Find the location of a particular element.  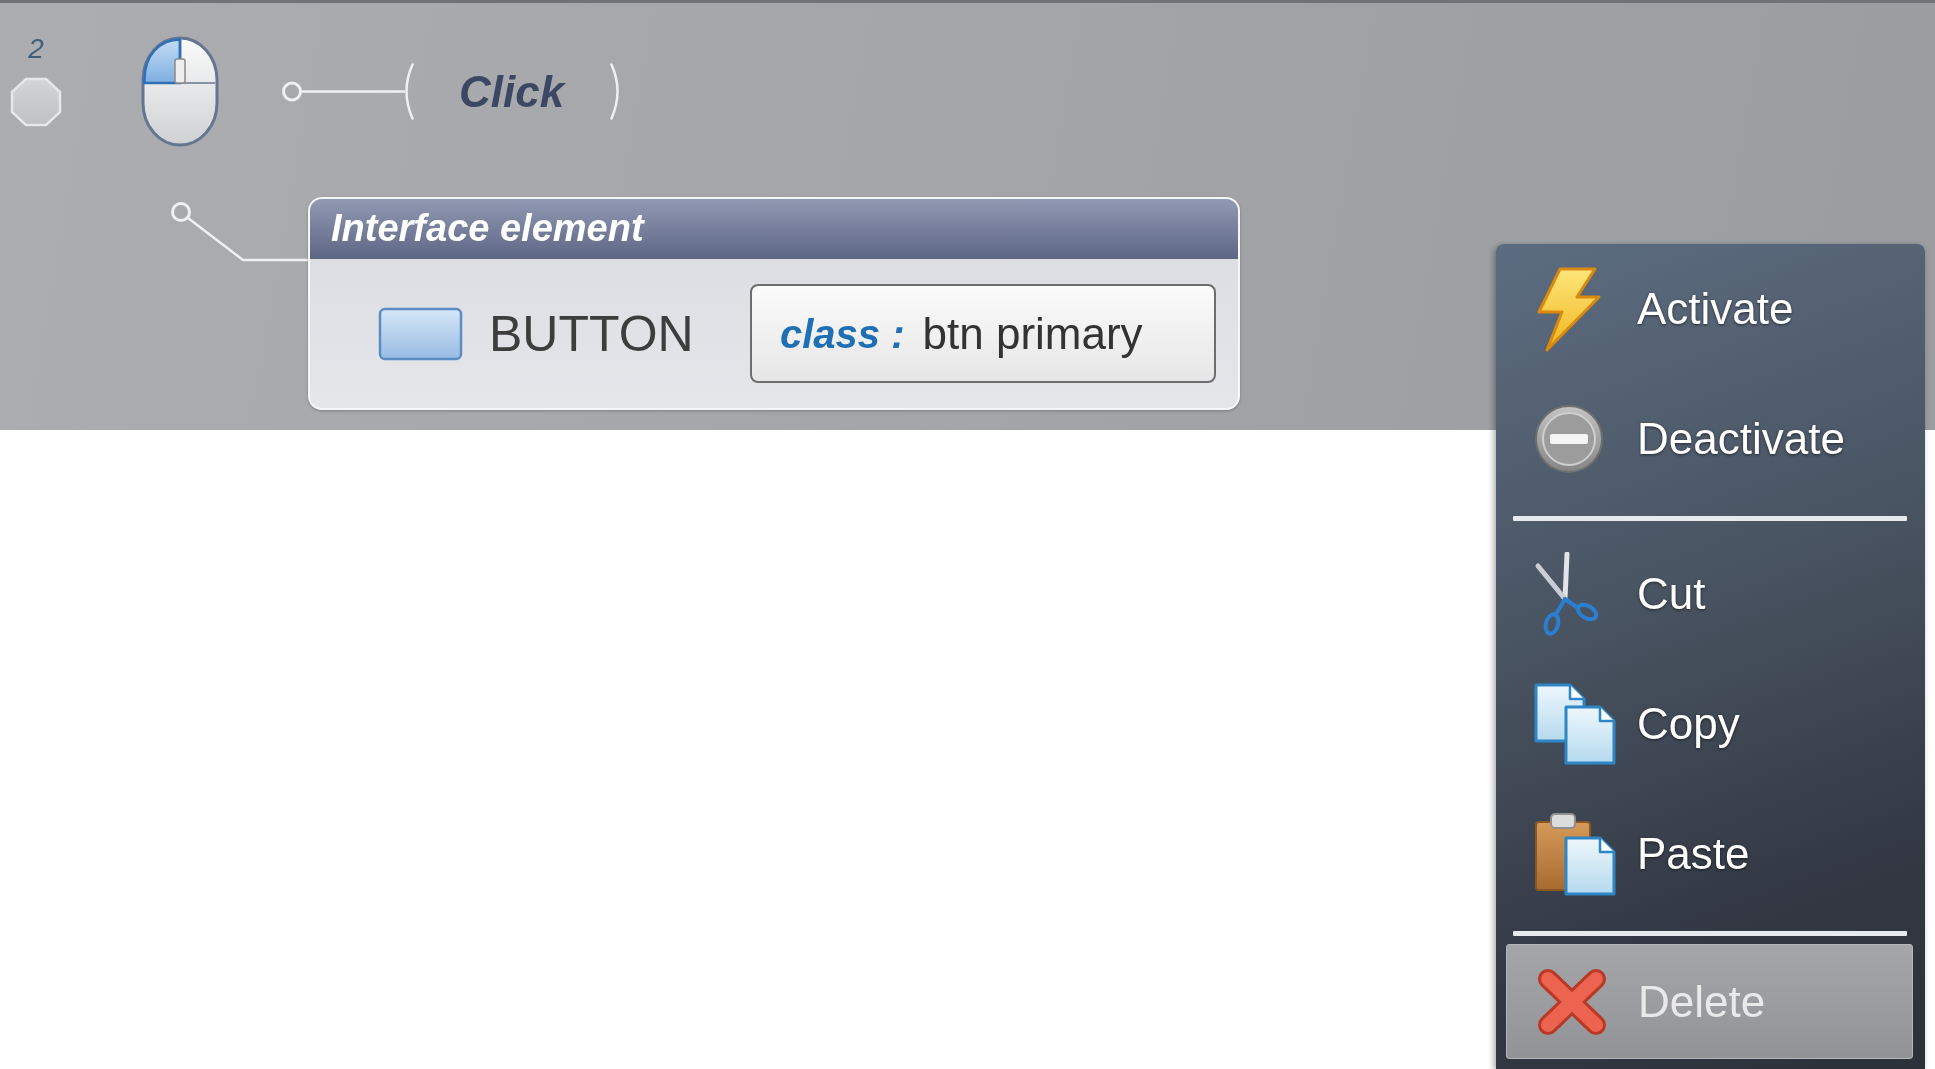

action-label: Click is located at coordinates (512, 91).